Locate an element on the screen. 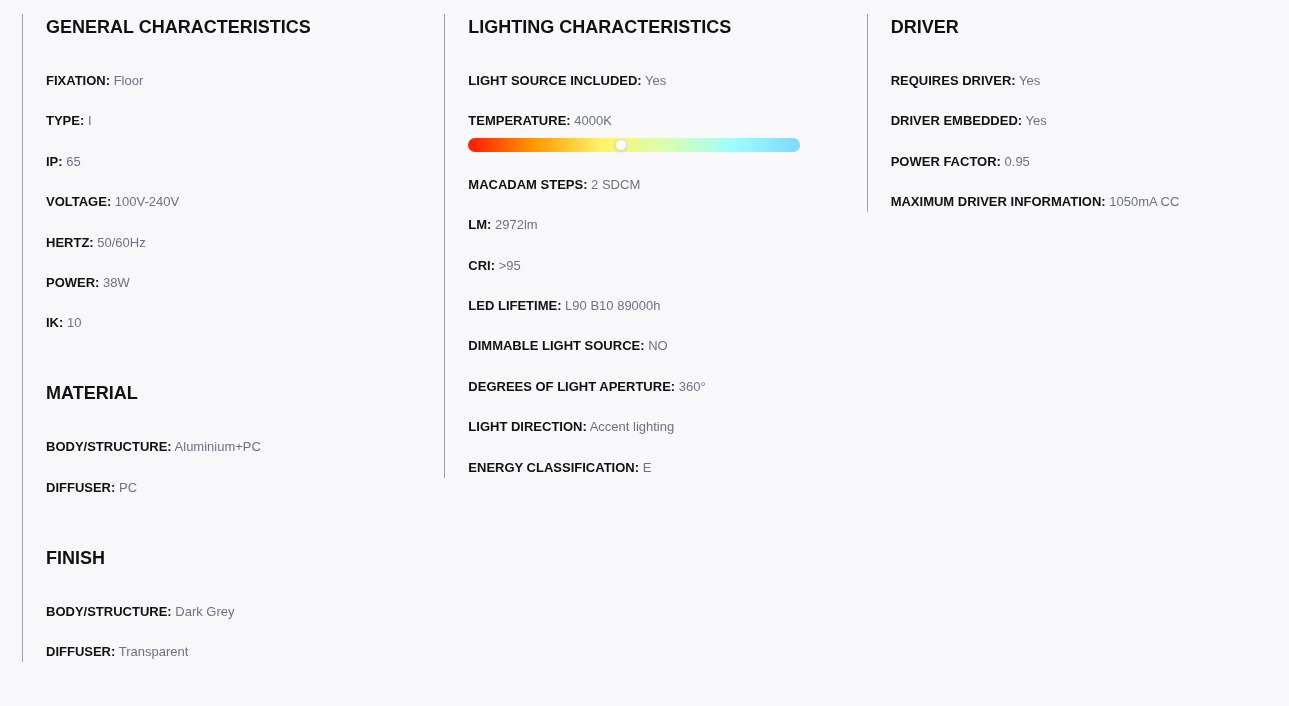 The width and height of the screenshot is (1289, 706). section-heading: MATERIAL is located at coordinates (92, 394).